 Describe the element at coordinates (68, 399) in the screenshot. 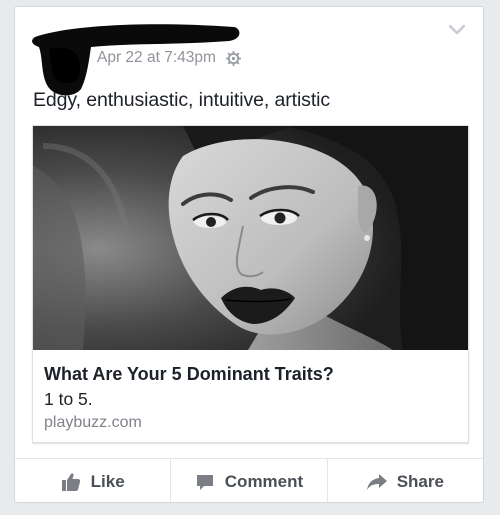

I see `link-description: 1 to 5.` at that location.